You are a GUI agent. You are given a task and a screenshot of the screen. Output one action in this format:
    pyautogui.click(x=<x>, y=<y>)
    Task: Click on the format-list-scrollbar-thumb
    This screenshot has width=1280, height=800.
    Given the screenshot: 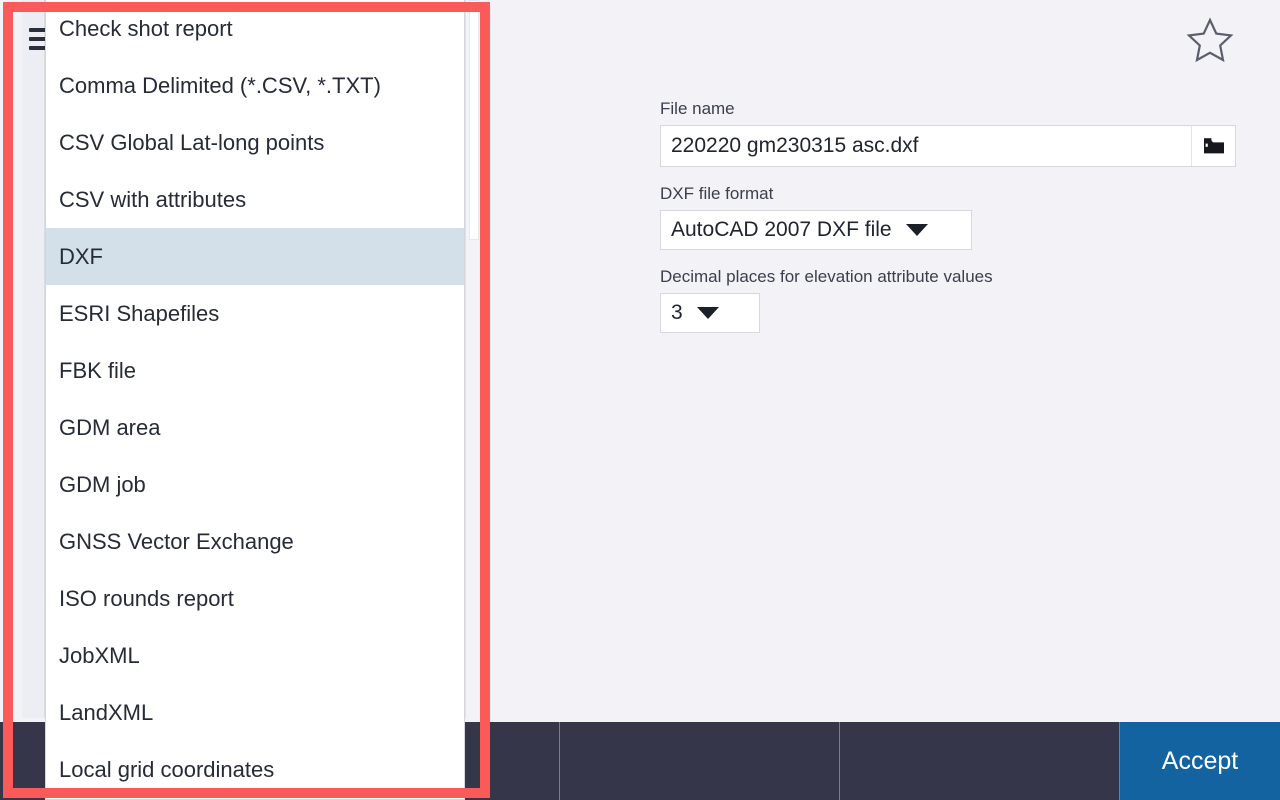 What is the action you would take?
    pyautogui.click(x=474, y=120)
    